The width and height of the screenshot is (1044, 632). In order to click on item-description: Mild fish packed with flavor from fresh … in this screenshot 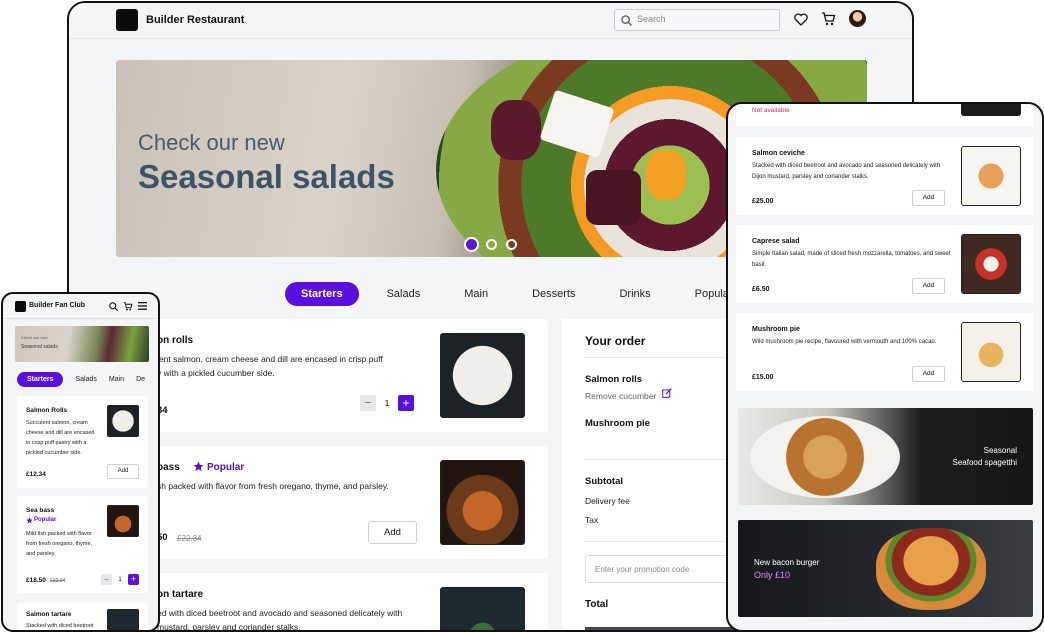, I will do `click(59, 544)`.